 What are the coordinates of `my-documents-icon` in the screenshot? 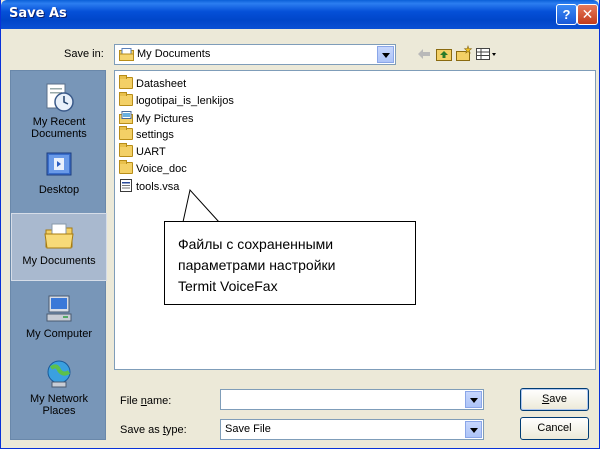 It's located at (59, 236).